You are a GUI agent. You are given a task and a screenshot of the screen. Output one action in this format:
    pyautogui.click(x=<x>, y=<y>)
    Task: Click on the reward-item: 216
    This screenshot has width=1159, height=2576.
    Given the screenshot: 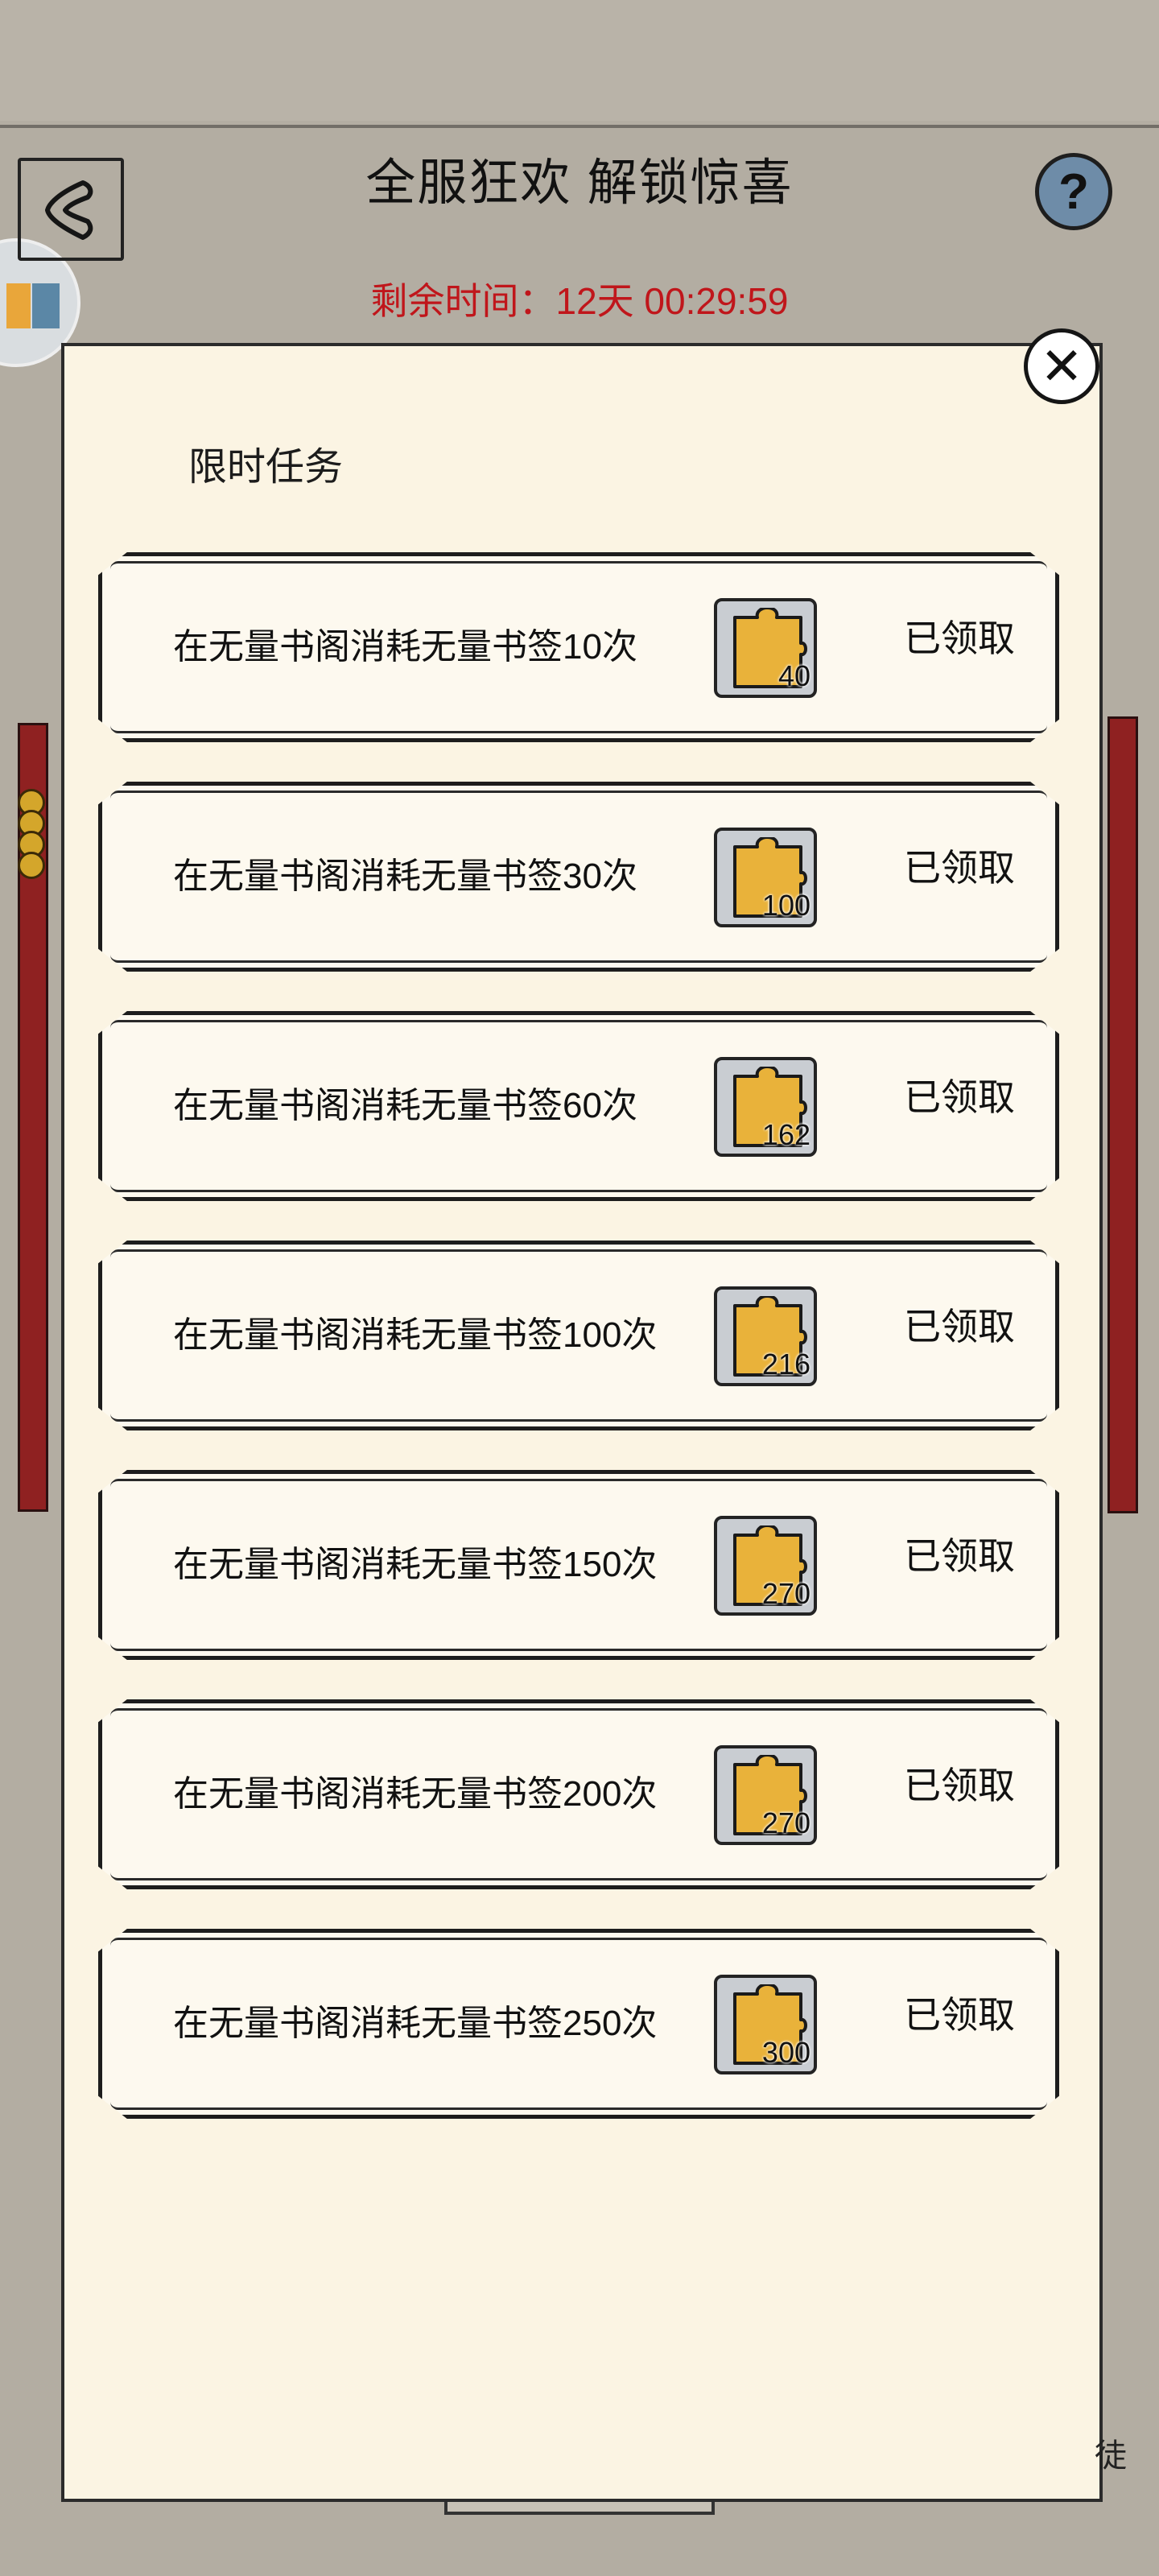 What is the action you would take?
    pyautogui.click(x=765, y=1336)
    